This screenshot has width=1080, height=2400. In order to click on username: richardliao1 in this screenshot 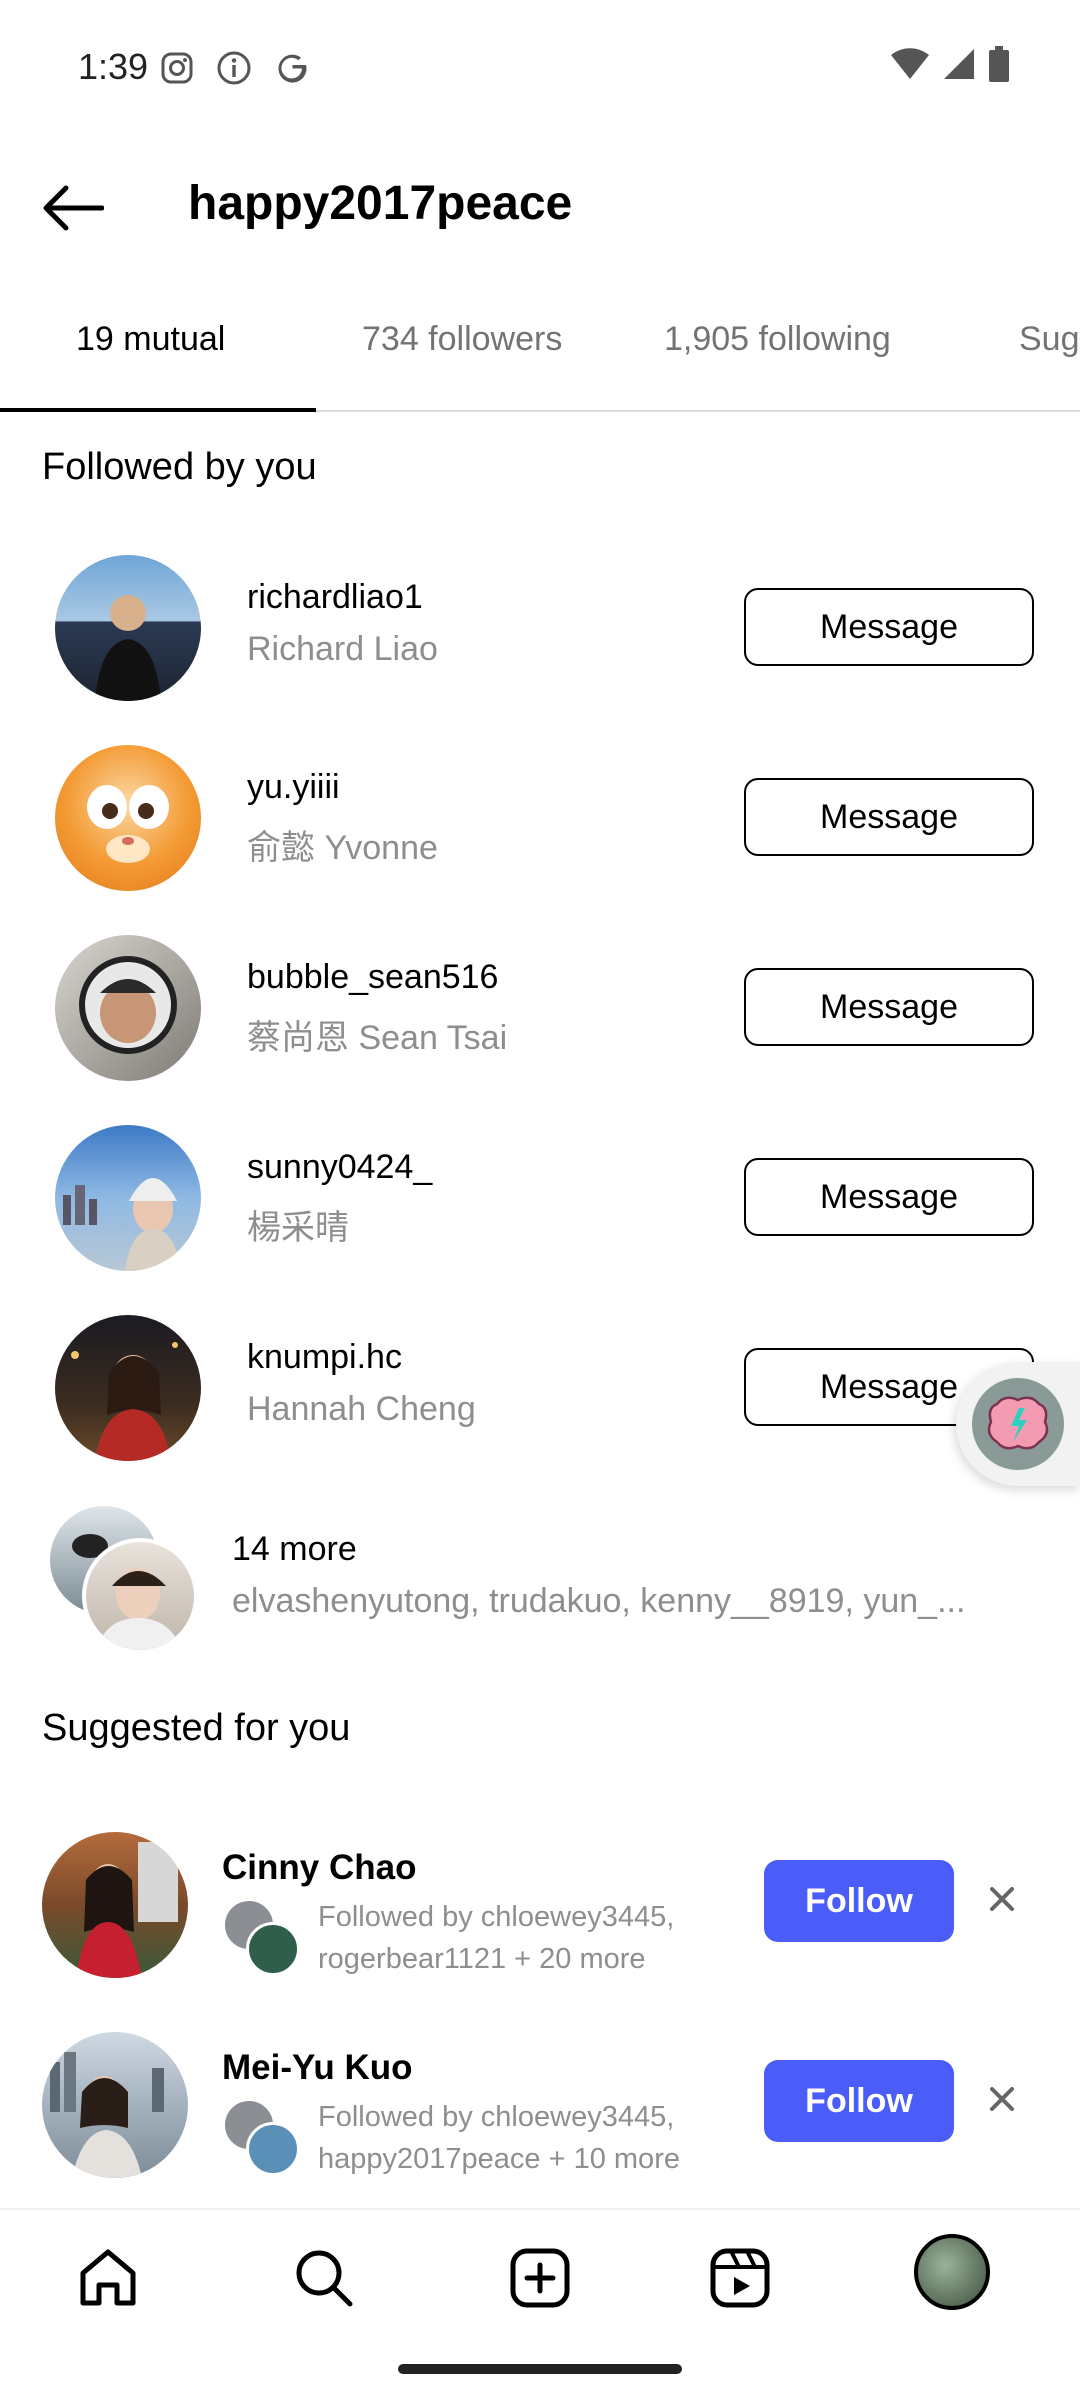, I will do `click(335, 597)`.